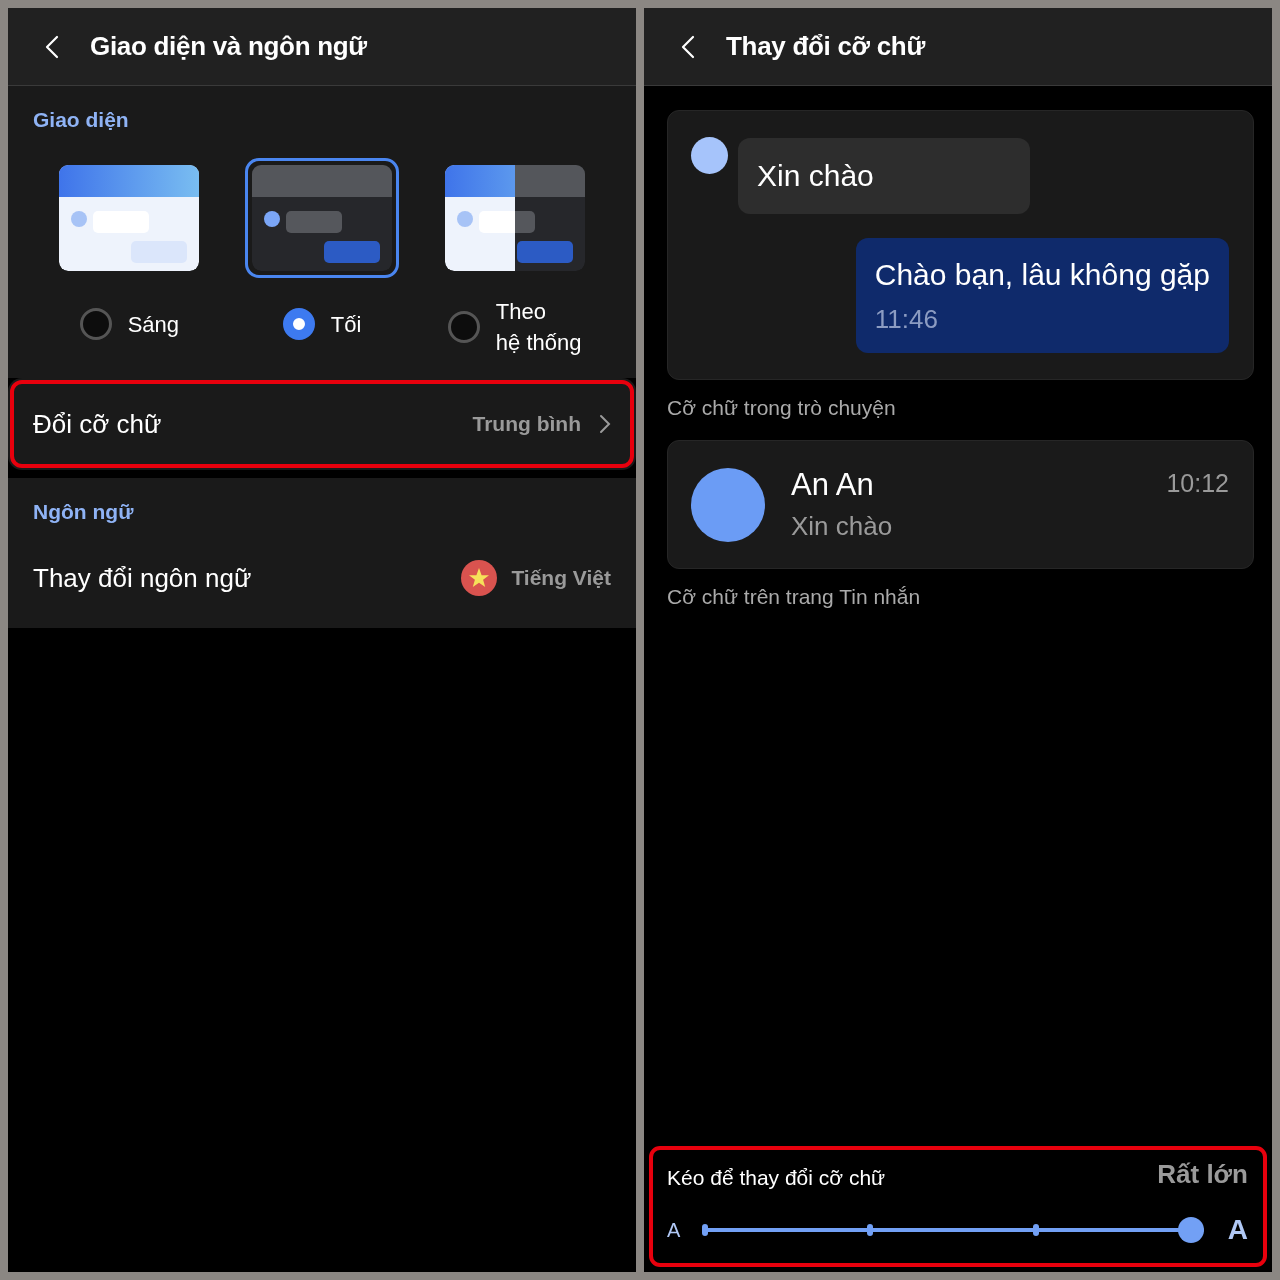  I want to click on row-value: Trung bình, so click(526, 424).